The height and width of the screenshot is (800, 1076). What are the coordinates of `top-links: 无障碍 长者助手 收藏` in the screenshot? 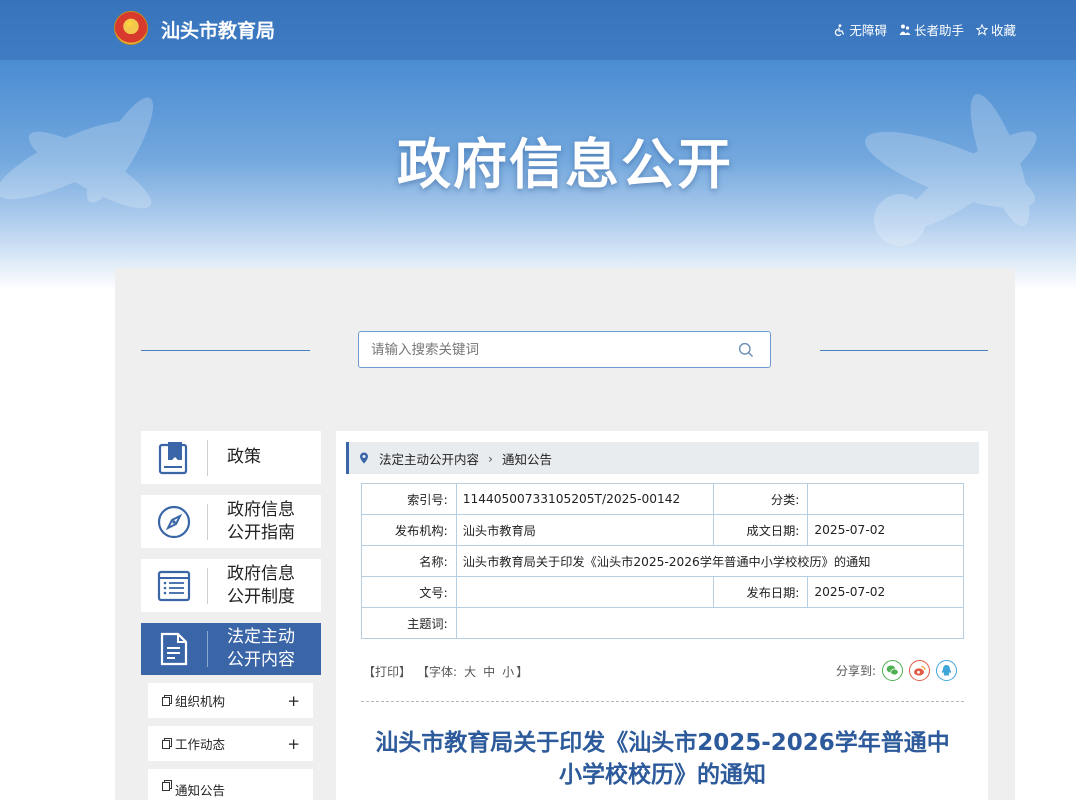 It's located at (925, 29).